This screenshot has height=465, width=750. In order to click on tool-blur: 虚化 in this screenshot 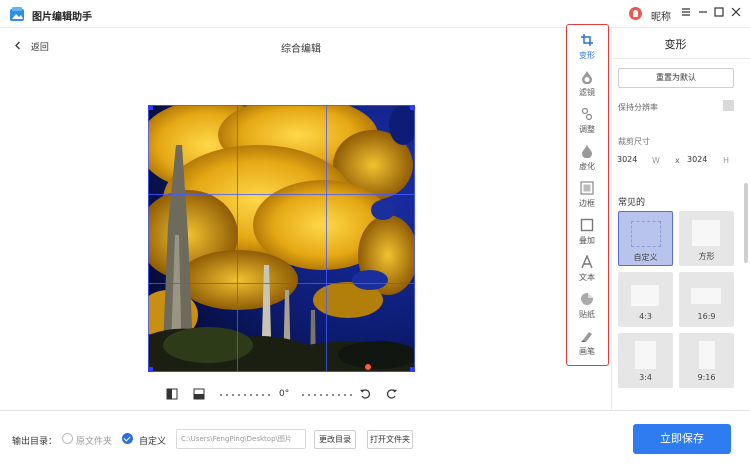, I will do `click(587, 162)`.